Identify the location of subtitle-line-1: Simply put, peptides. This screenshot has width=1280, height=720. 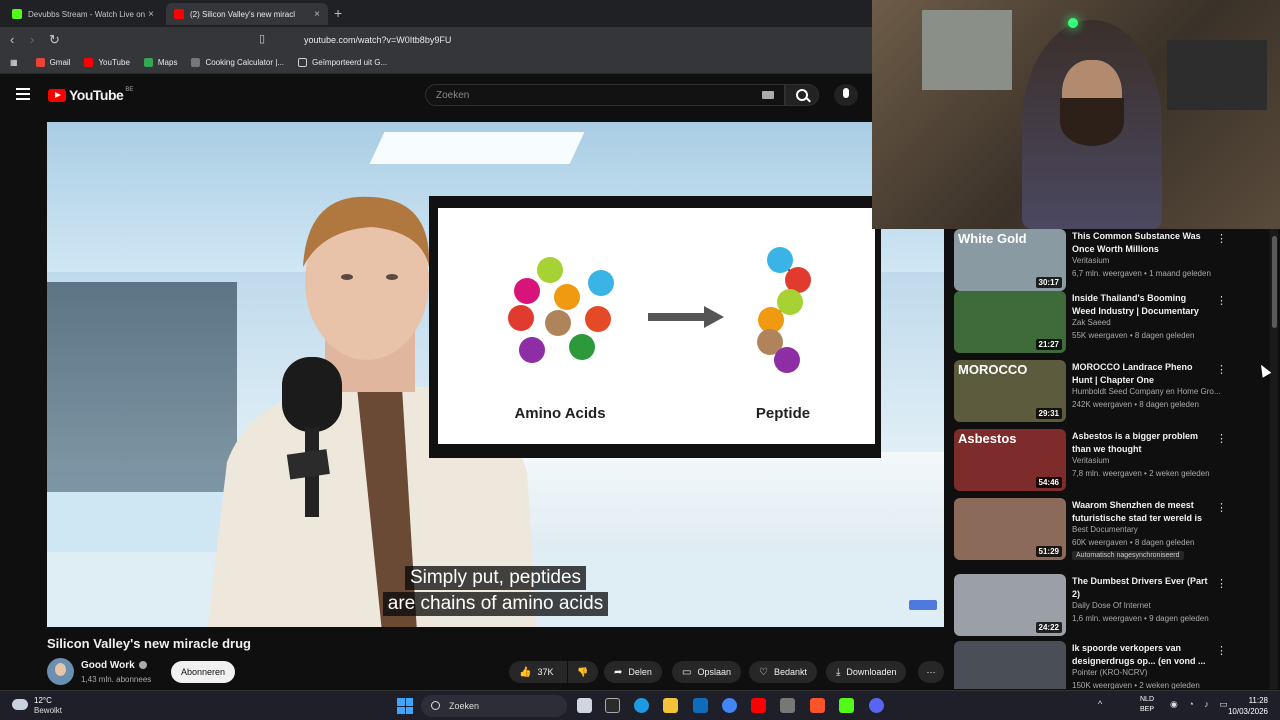
(495, 578).